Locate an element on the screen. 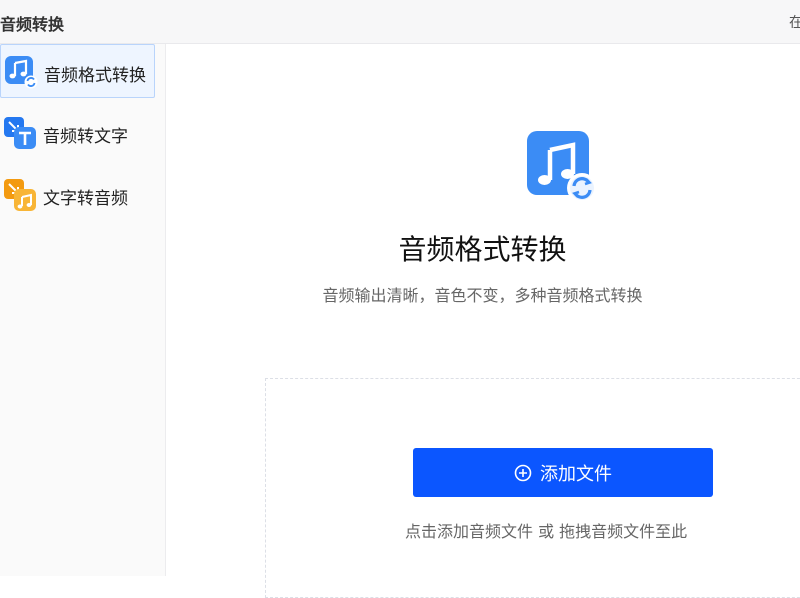  add-file-button-label: 添加文件 is located at coordinates (576, 474).